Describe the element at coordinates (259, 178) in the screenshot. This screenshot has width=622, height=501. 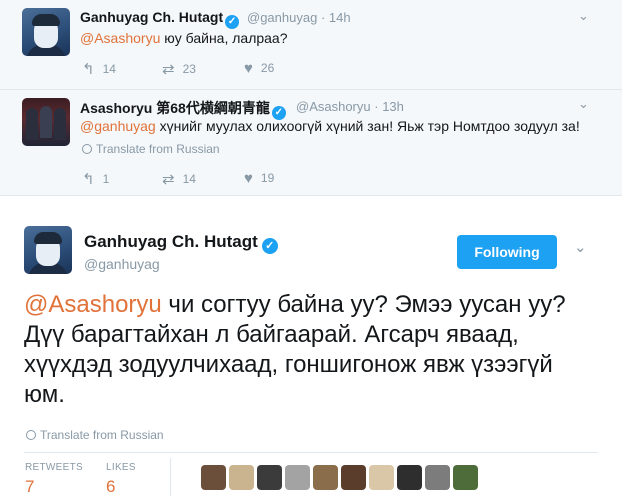
I see `like-button: ♥ 19` at that location.